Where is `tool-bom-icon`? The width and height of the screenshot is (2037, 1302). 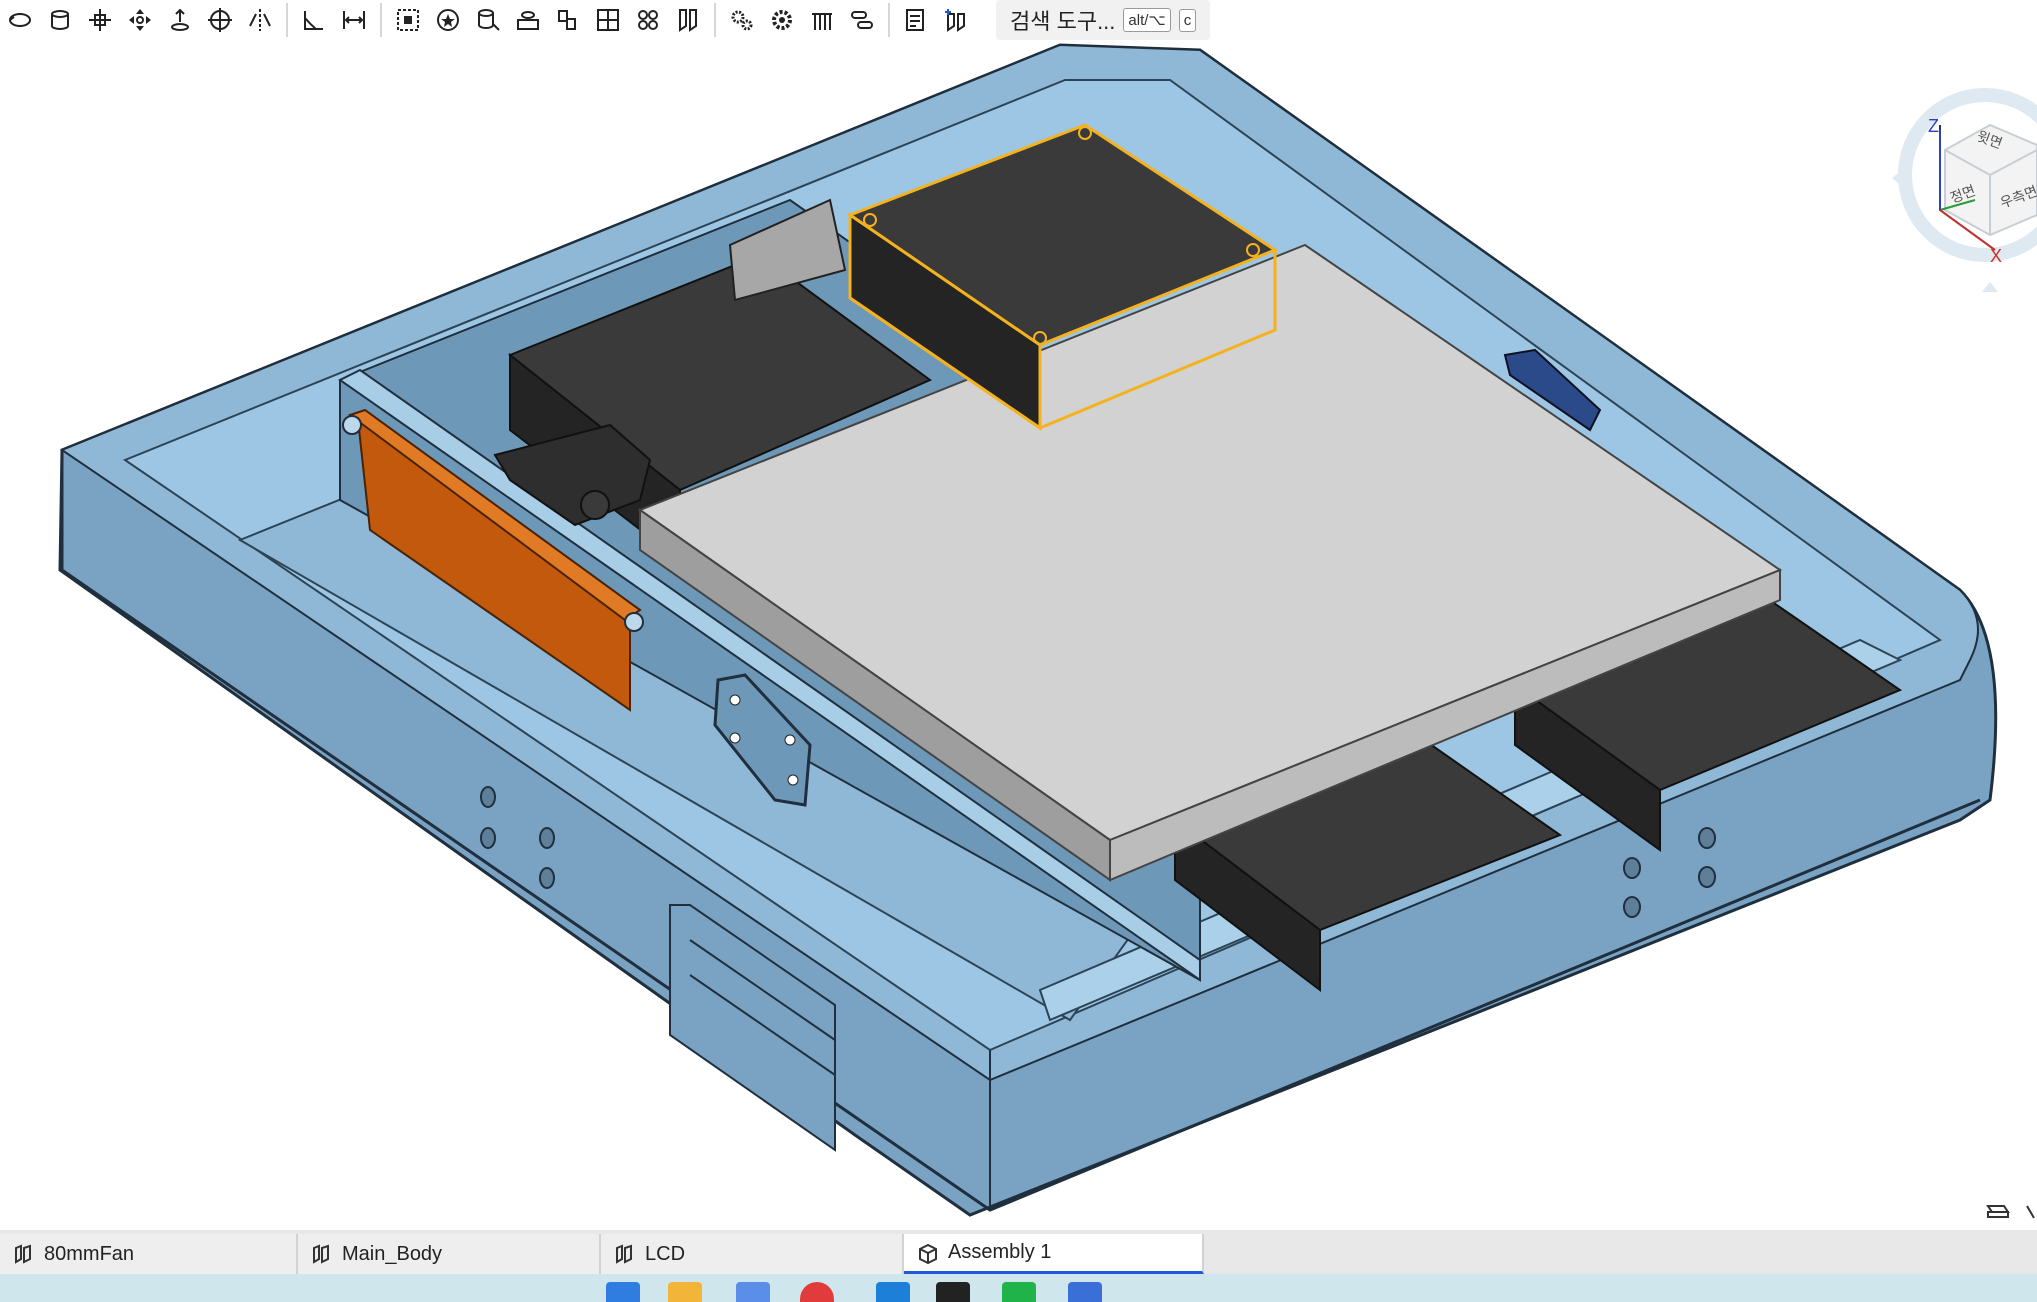 tool-bom-icon is located at coordinates (916, 20).